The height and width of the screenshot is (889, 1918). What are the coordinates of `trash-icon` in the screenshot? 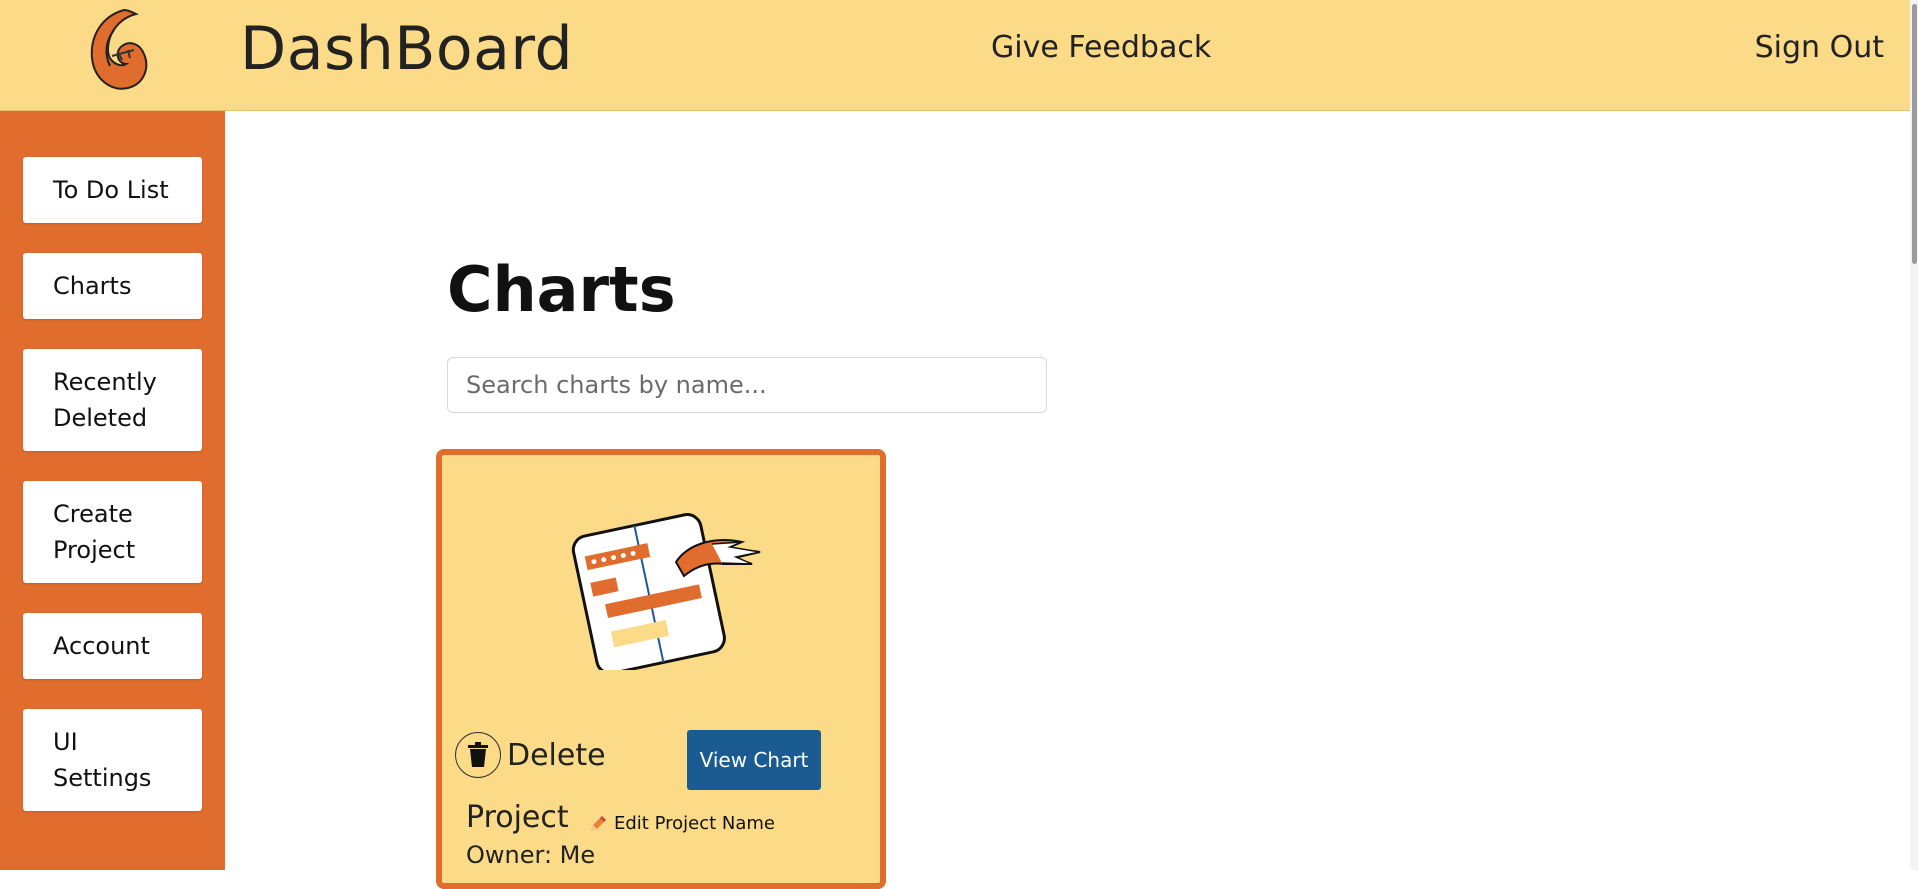 It's located at (478, 755).